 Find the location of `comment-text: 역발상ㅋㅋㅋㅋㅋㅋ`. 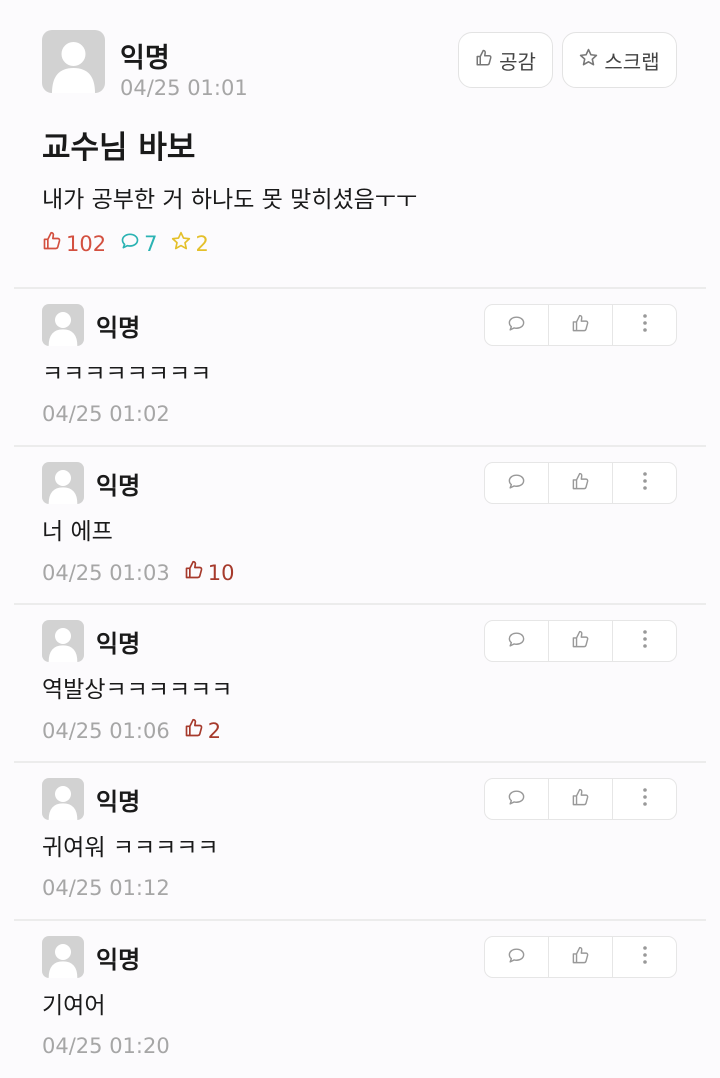

comment-text: 역발상ㅋㅋㅋㅋㅋㅋ is located at coordinates (137, 690).